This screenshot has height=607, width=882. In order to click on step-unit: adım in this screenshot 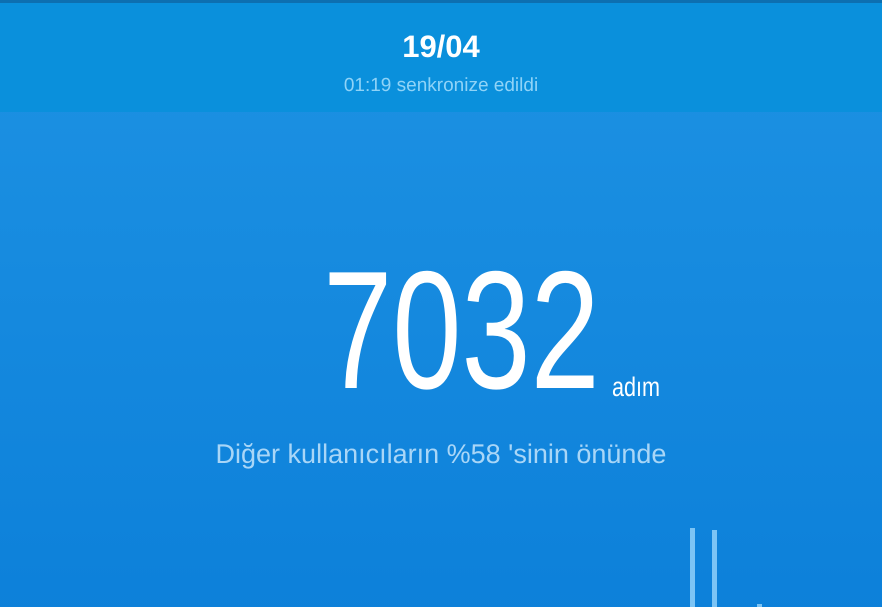, I will do `click(636, 387)`.